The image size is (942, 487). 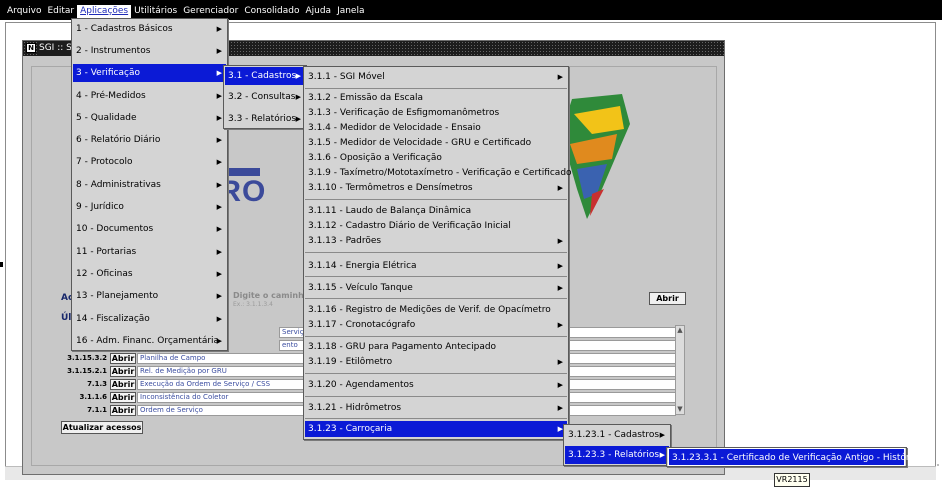 I want to click on menu1-item: 7 - Protocolo ▶, so click(x=149, y=162).